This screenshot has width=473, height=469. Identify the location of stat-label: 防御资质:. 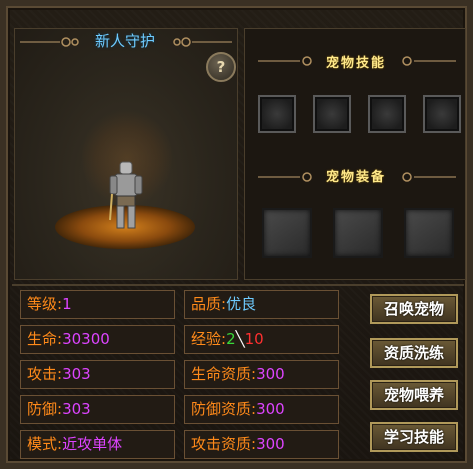
(224, 409).